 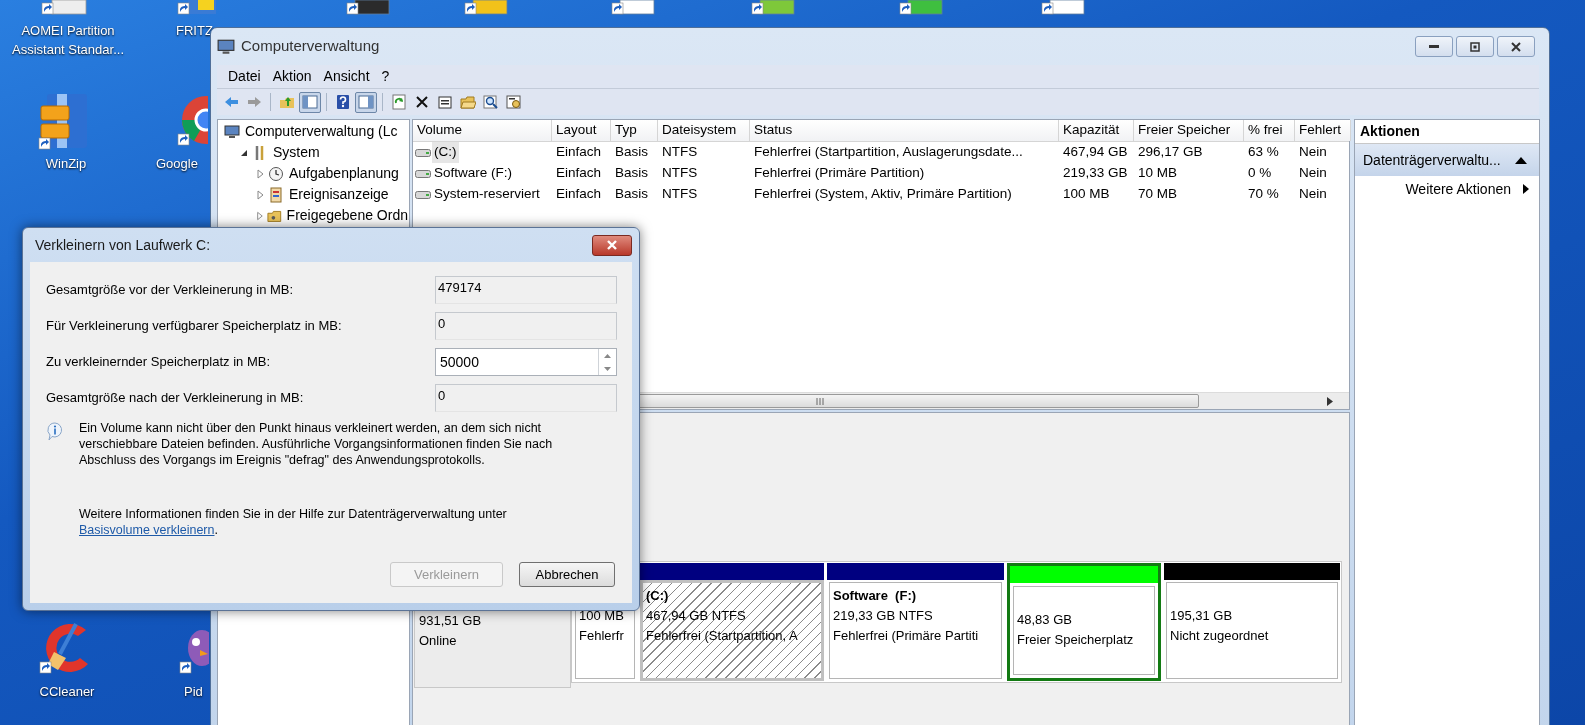 I want to click on scroll-right-arrow-icon, so click(x=1330, y=401).